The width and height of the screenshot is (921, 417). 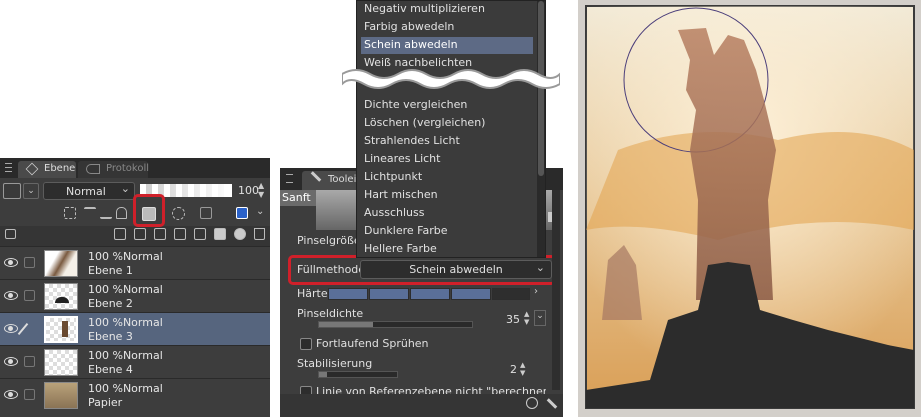 I want to click on merge-down-icon, so click(x=220, y=234).